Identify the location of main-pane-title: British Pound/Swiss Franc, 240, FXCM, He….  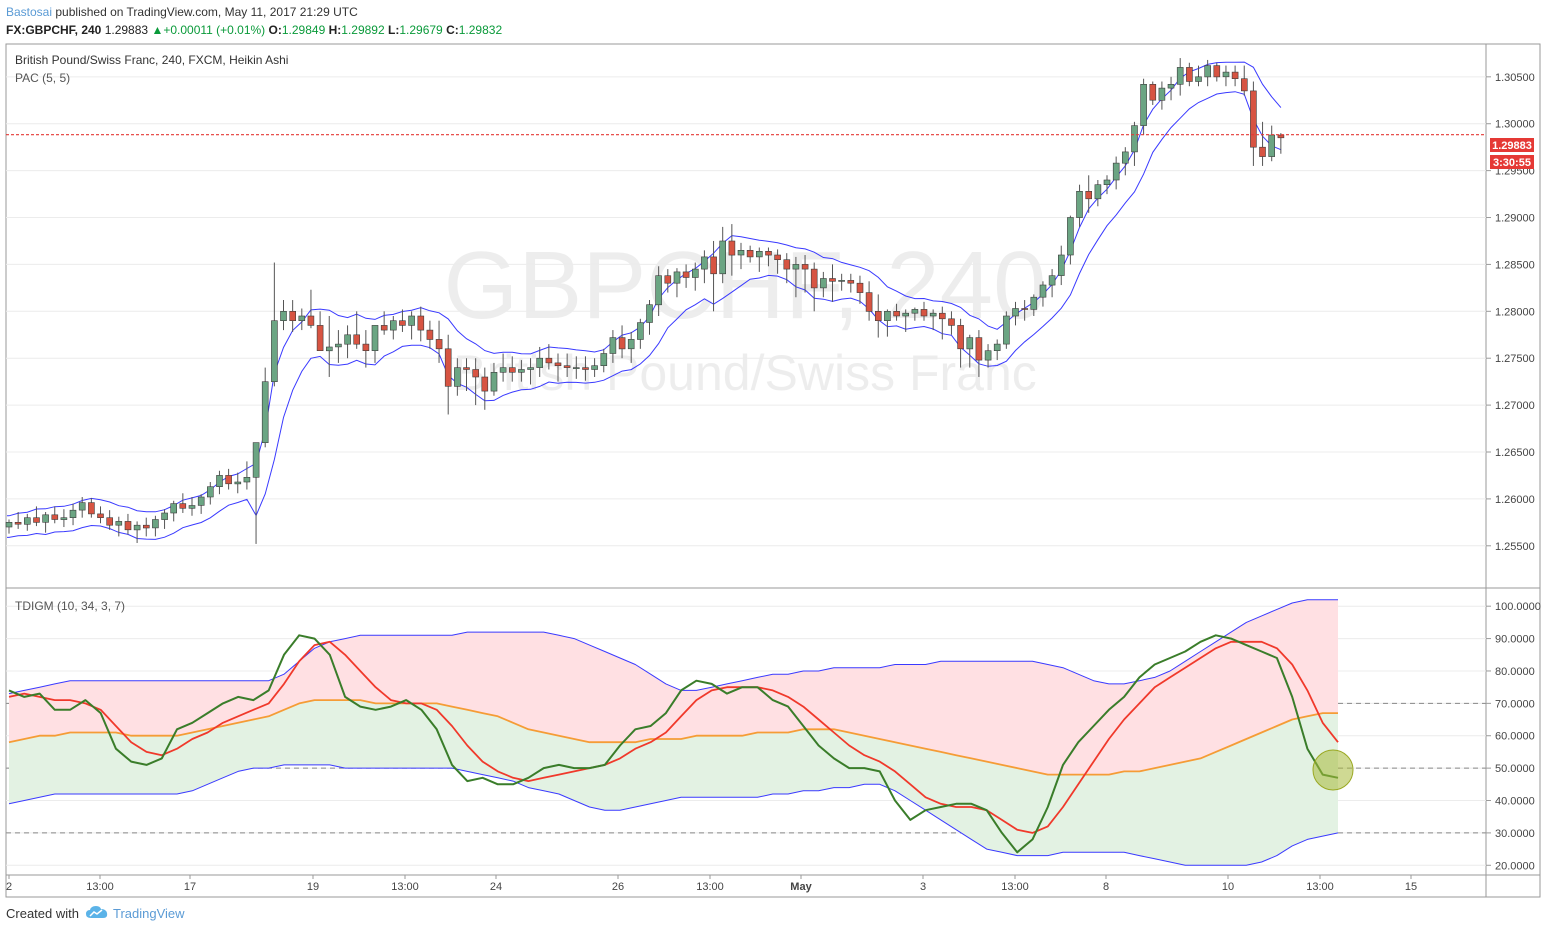
(151, 60).